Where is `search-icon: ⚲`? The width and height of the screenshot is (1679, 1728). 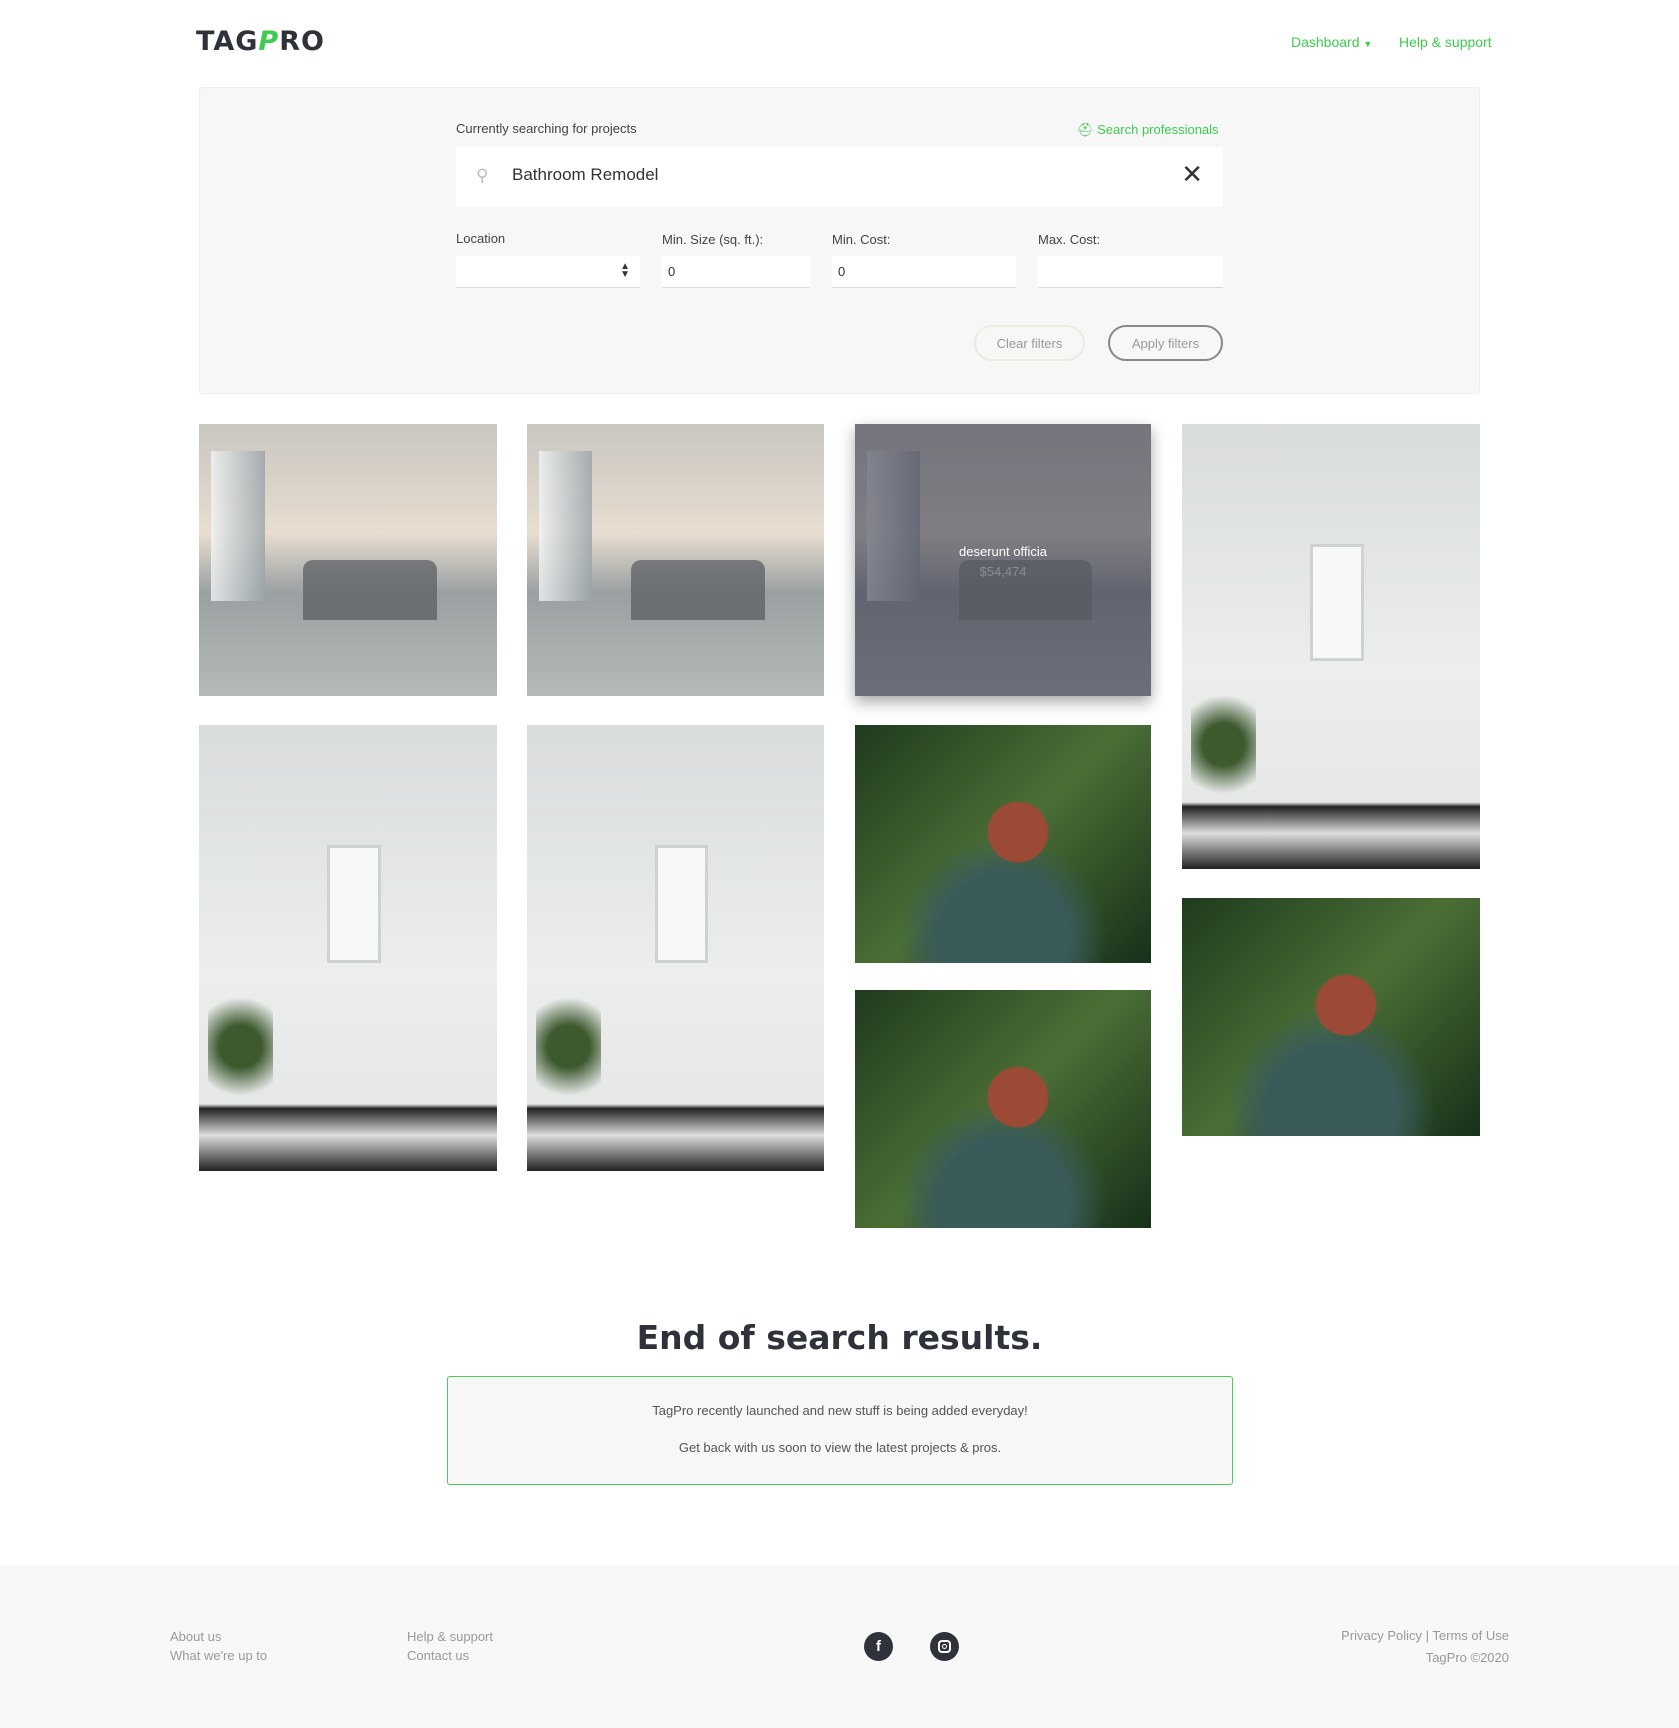
search-icon: ⚲ is located at coordinates (482, 175).